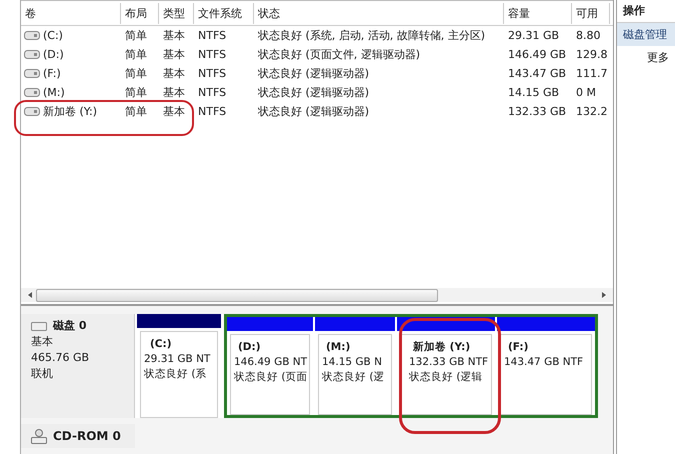 The image size is (675, 454). I want to click on disk-size: 465.76 GB, so click(60, 358).